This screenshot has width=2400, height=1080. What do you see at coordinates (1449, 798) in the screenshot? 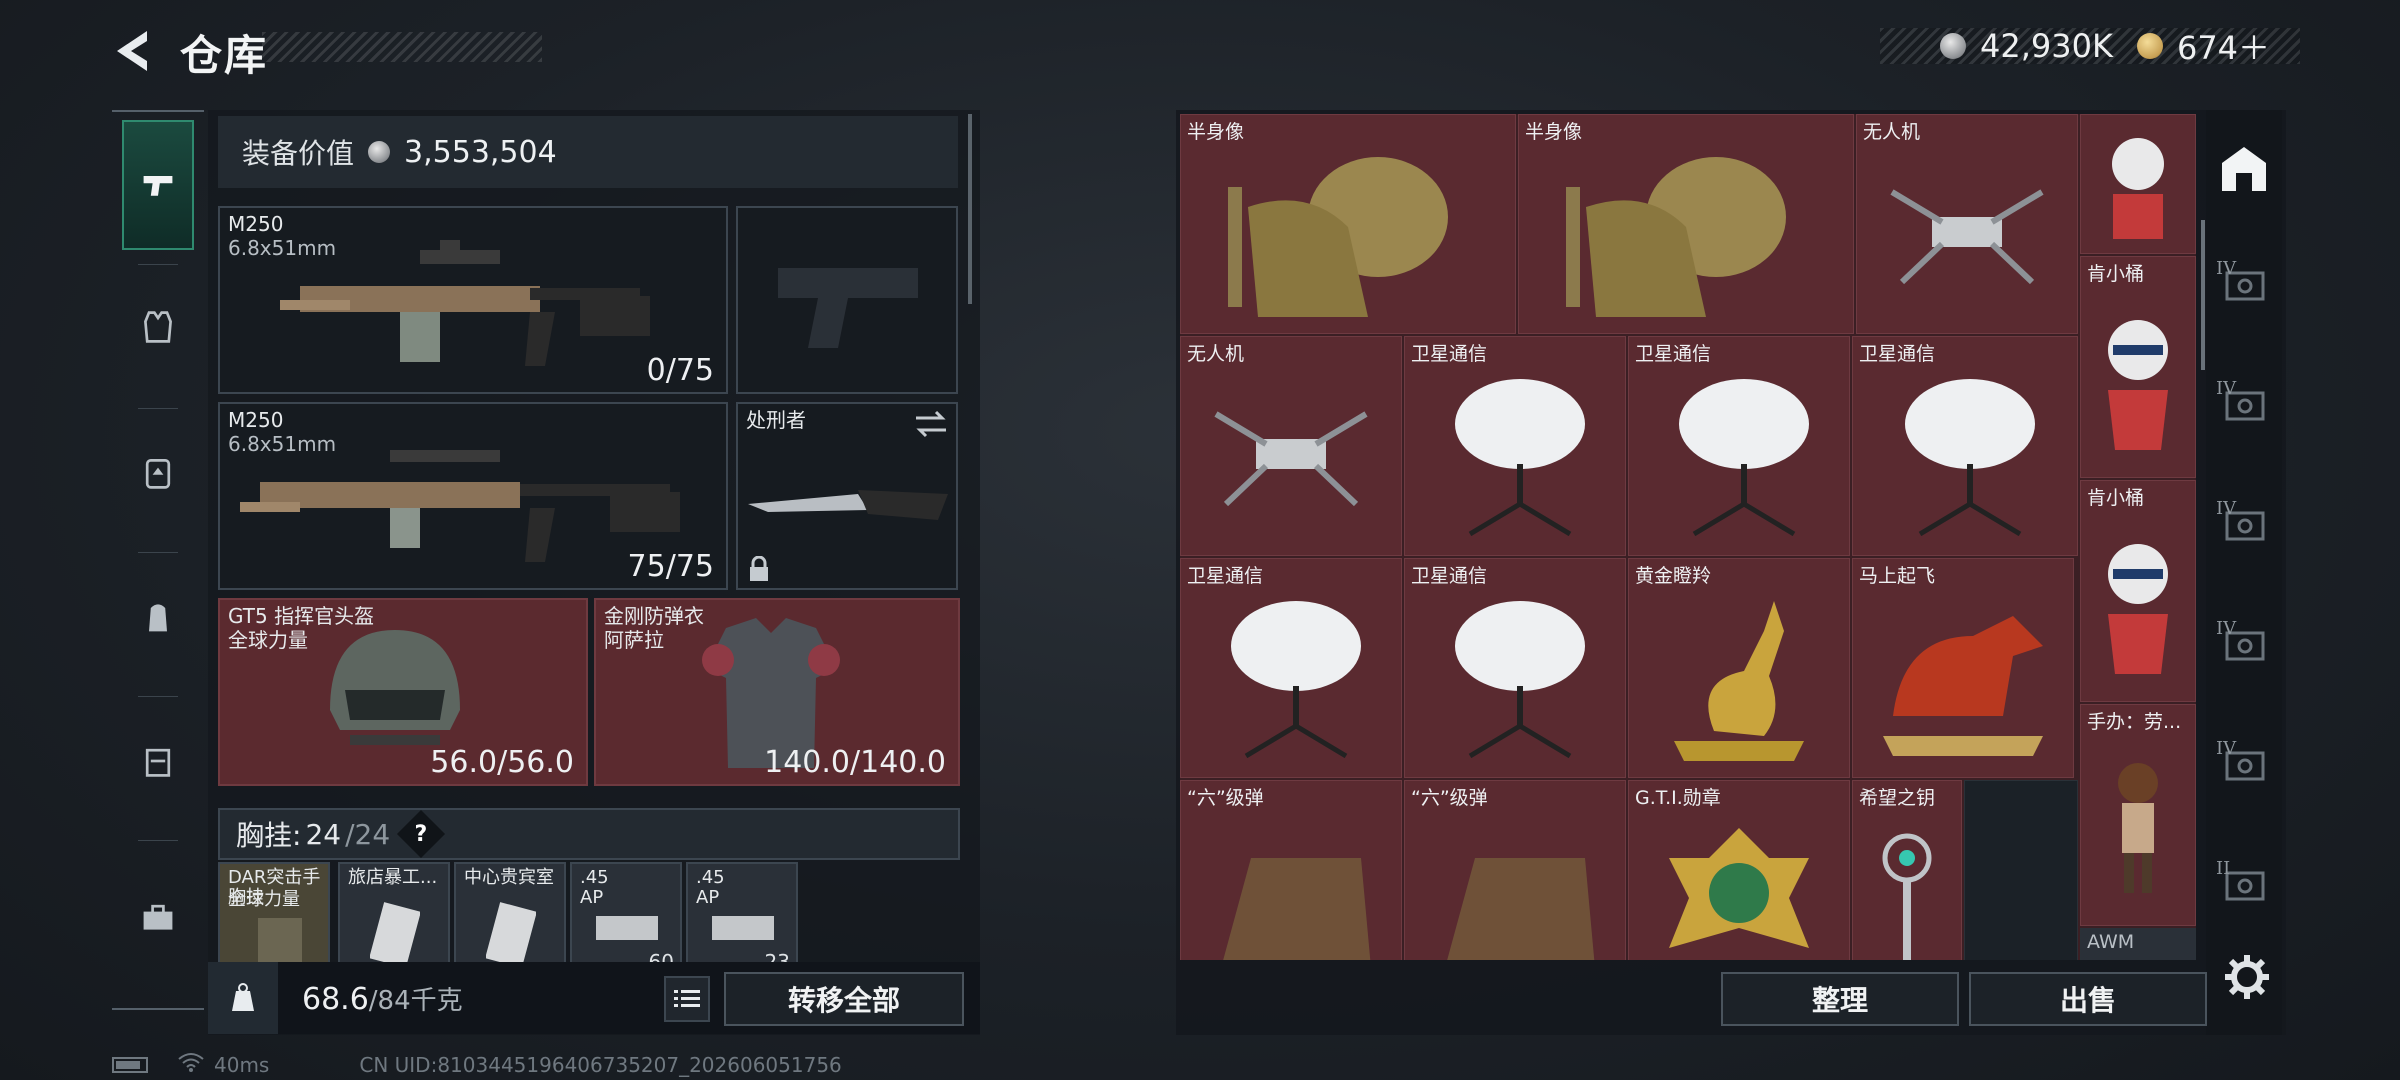
I see `item-name: “六”级弹` at bounding box center [1449, 798].